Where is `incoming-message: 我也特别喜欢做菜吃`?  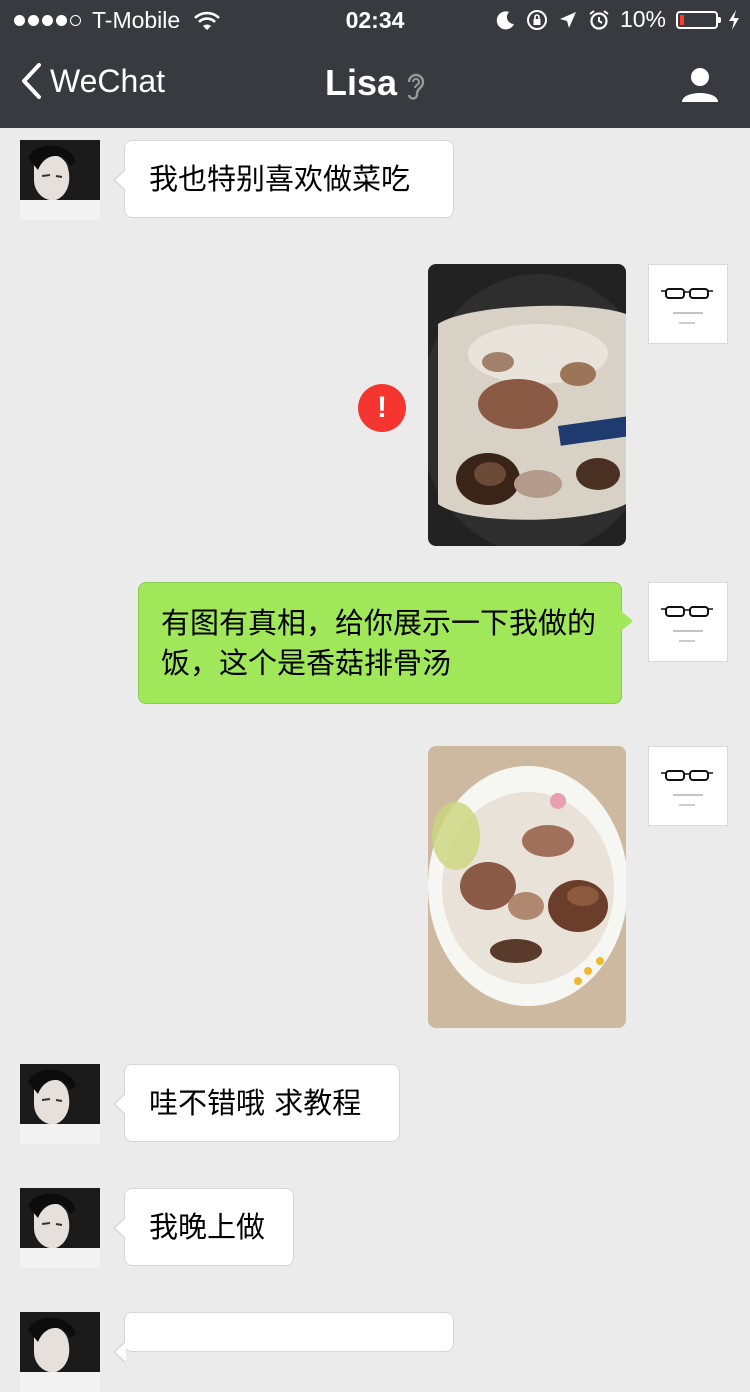 incoming-message: 我也特别喜欢做菜吃 is located at coordinates (283, 179).